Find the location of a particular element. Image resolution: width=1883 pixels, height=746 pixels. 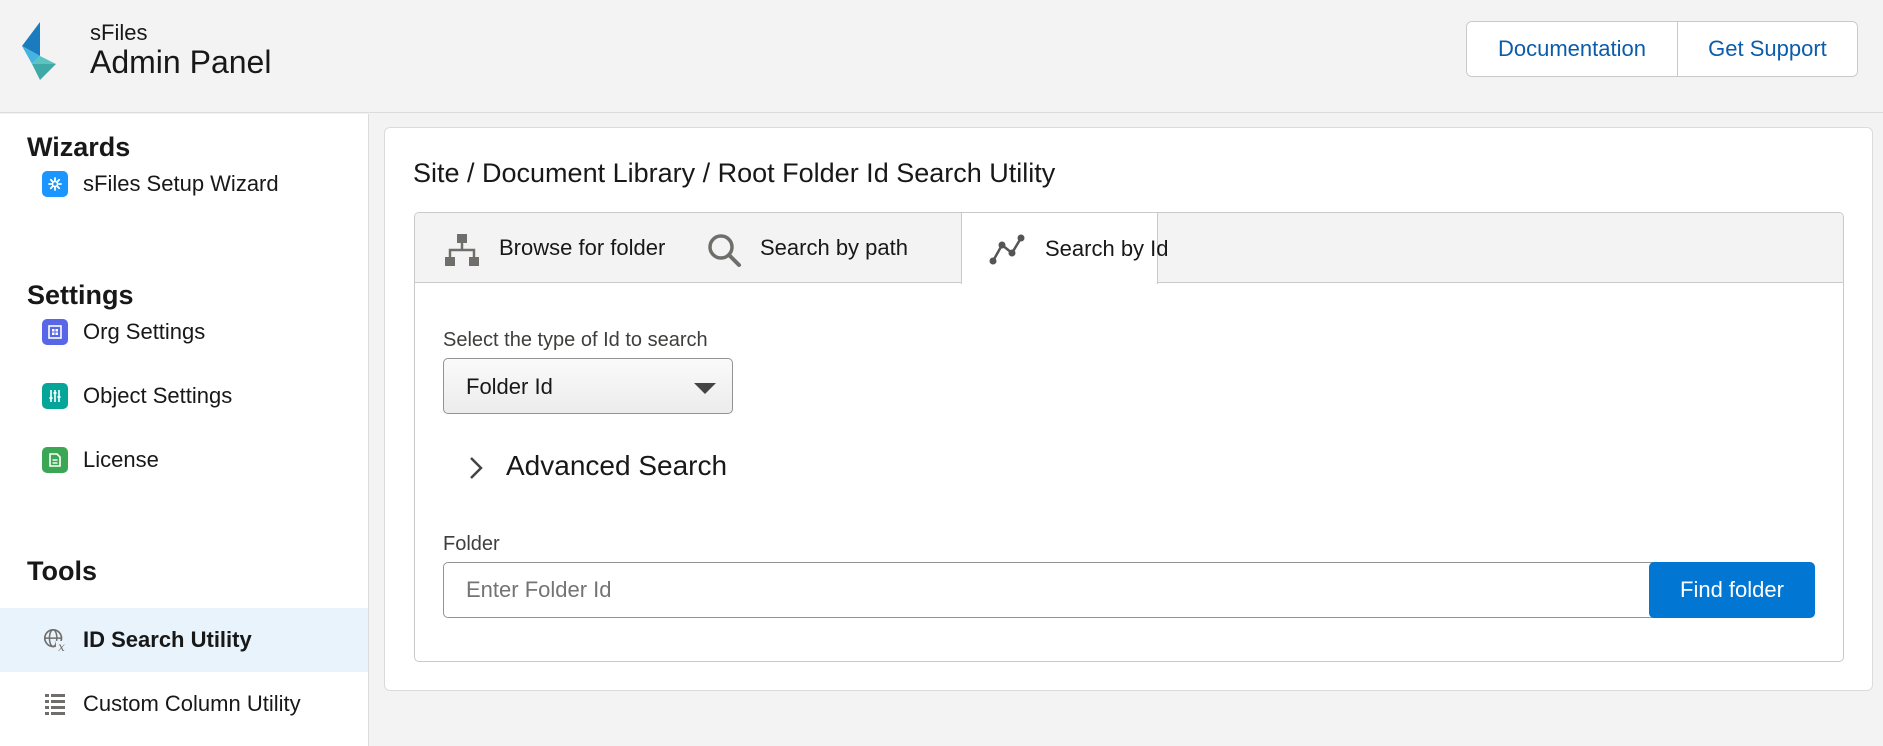

sidebar-item-object-settings: Object Settings is located at coordinates (184, 396).